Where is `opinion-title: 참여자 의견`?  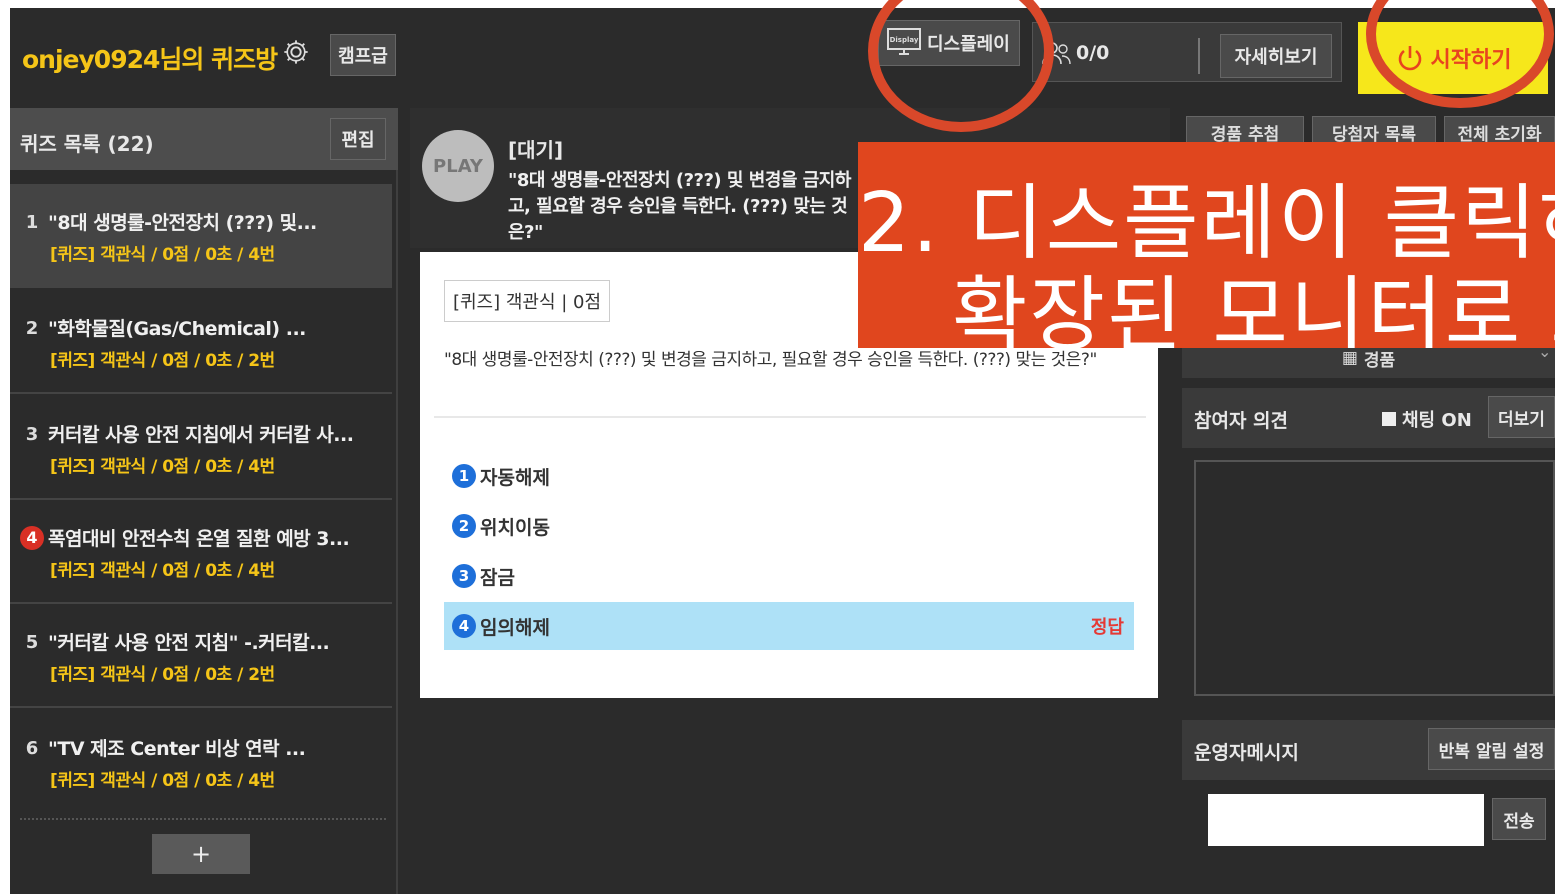 opinion-title: 참여자 의견 is located at coordinates (1241, 421).